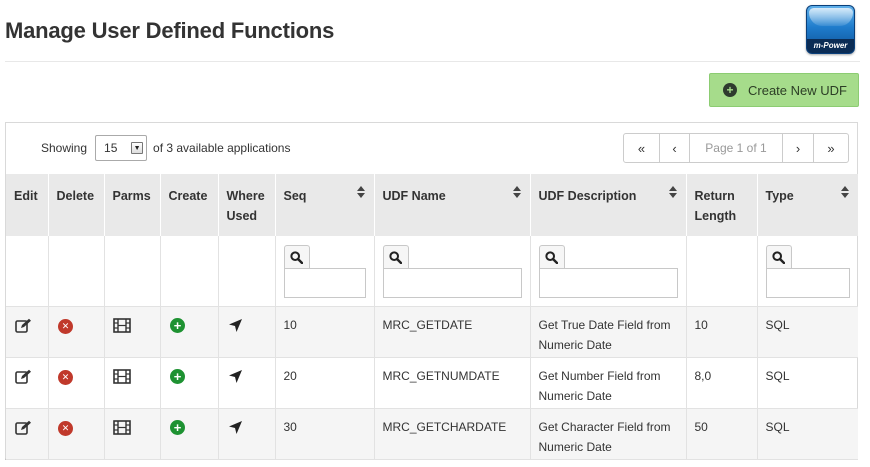  I want to click on filter-row, so click(432, 271).